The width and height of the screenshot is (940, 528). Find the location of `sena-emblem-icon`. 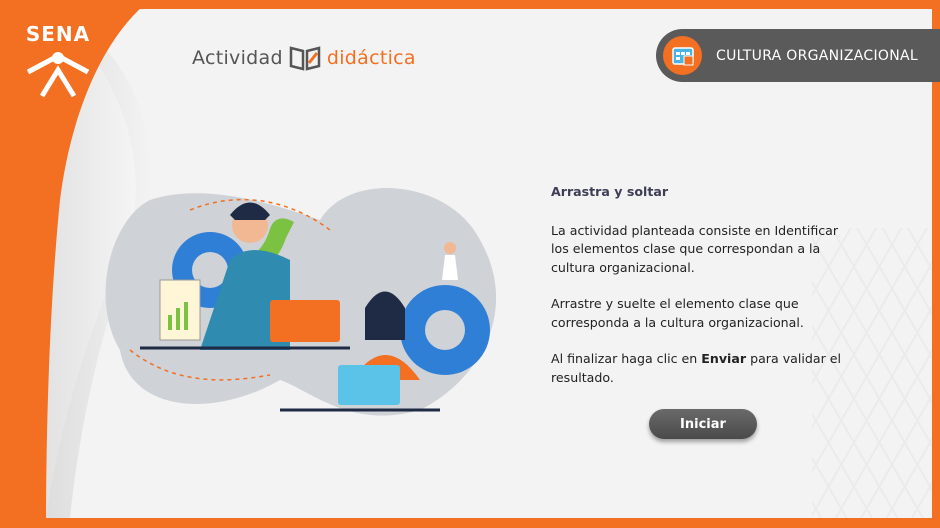

sena-emblem-icon is located at coordinates (58, 75).